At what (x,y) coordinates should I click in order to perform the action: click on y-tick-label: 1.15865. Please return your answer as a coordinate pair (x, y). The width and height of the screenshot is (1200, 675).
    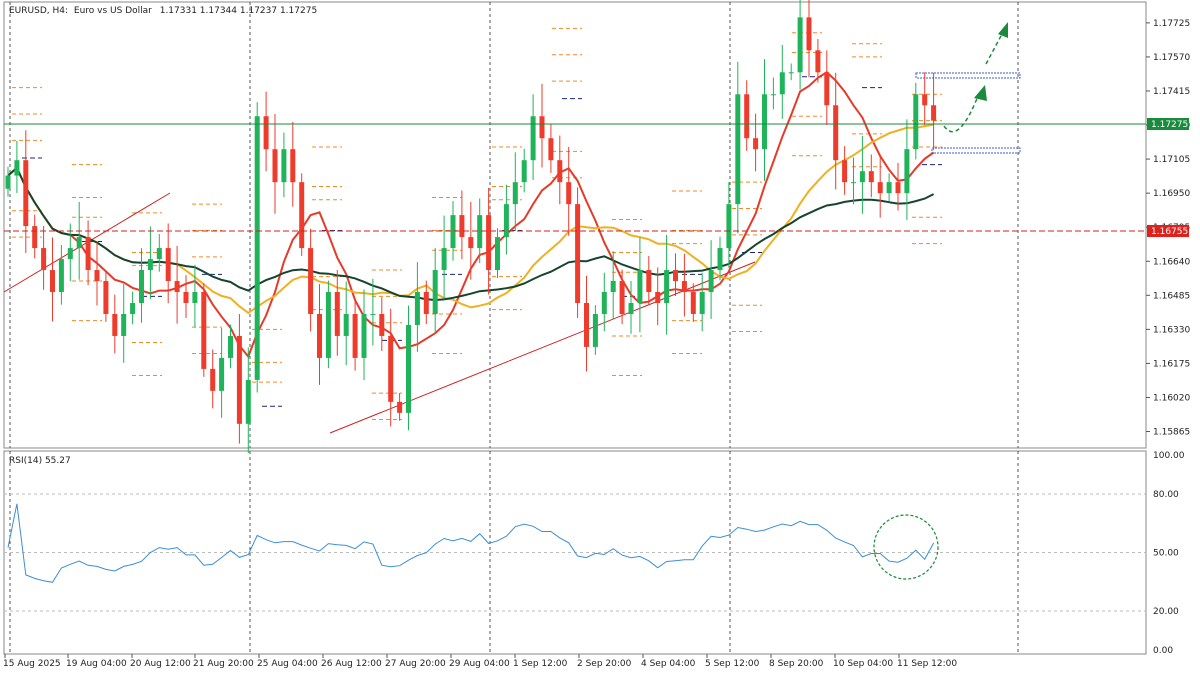
    Looking at the image, I should click on (1171, 433).